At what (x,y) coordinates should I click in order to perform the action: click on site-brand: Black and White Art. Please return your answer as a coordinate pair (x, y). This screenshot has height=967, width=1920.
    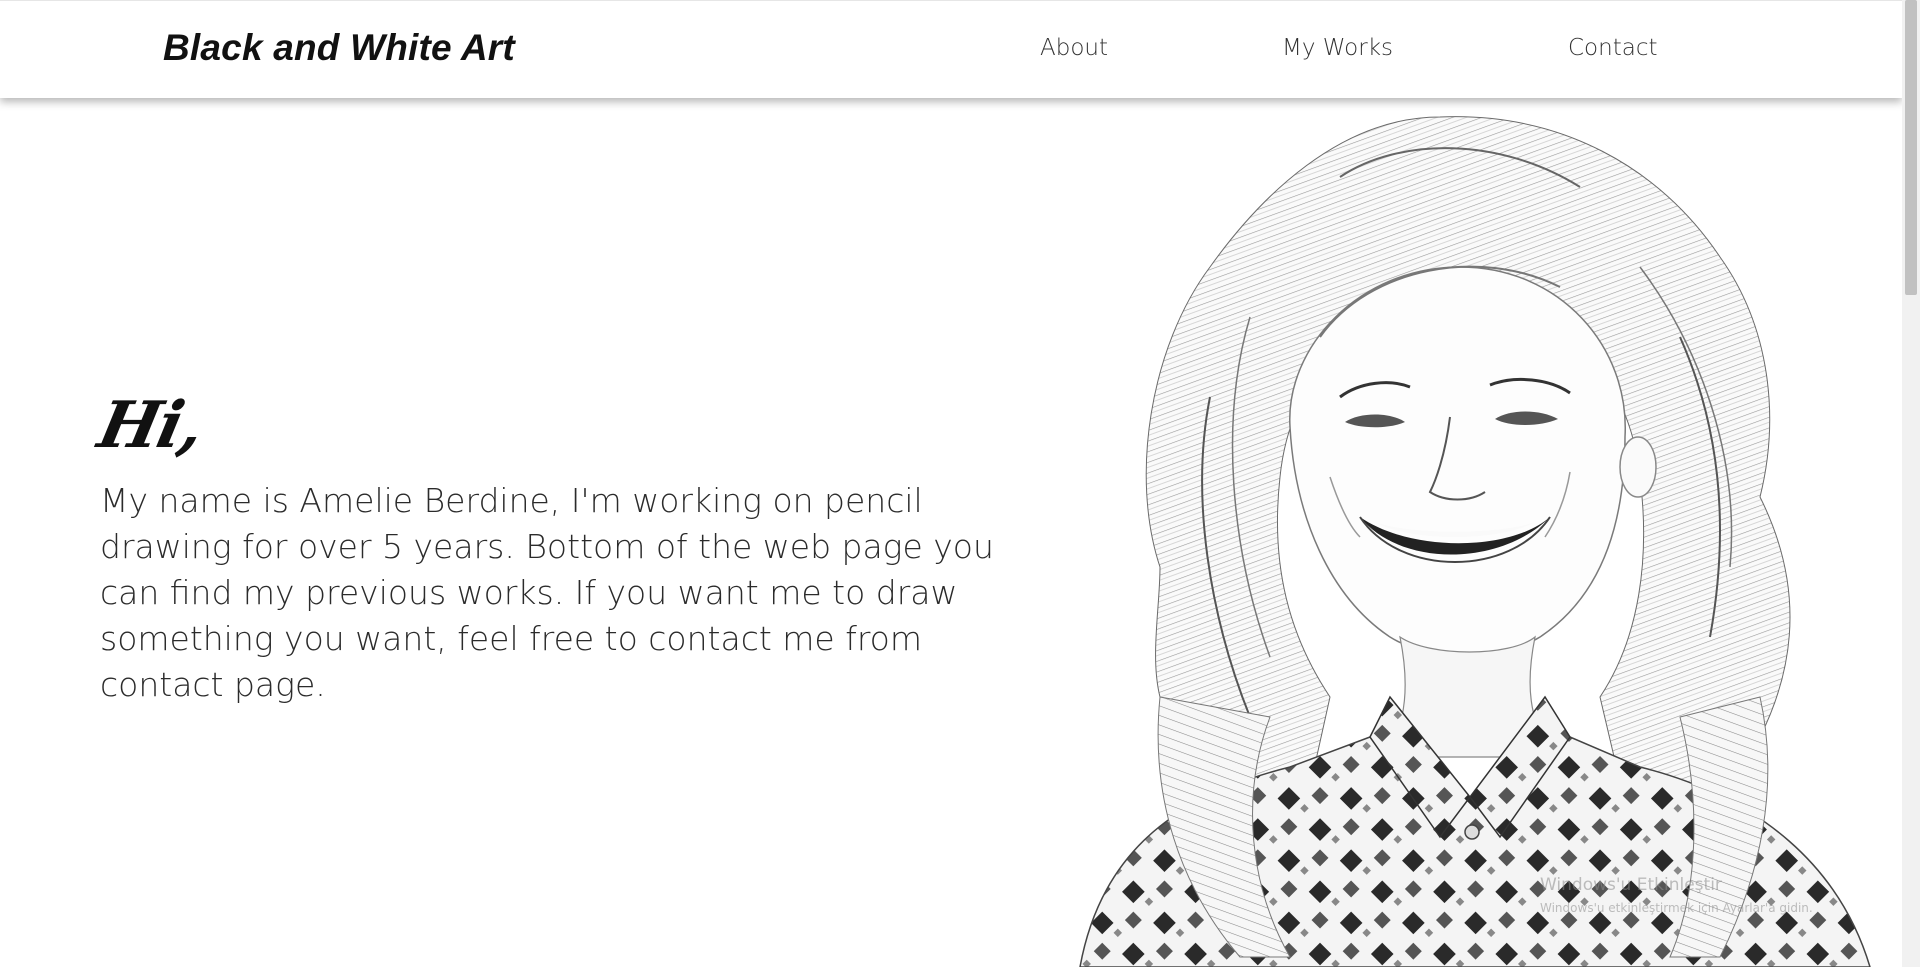
    Looking at the image, I should click on (339, 48).